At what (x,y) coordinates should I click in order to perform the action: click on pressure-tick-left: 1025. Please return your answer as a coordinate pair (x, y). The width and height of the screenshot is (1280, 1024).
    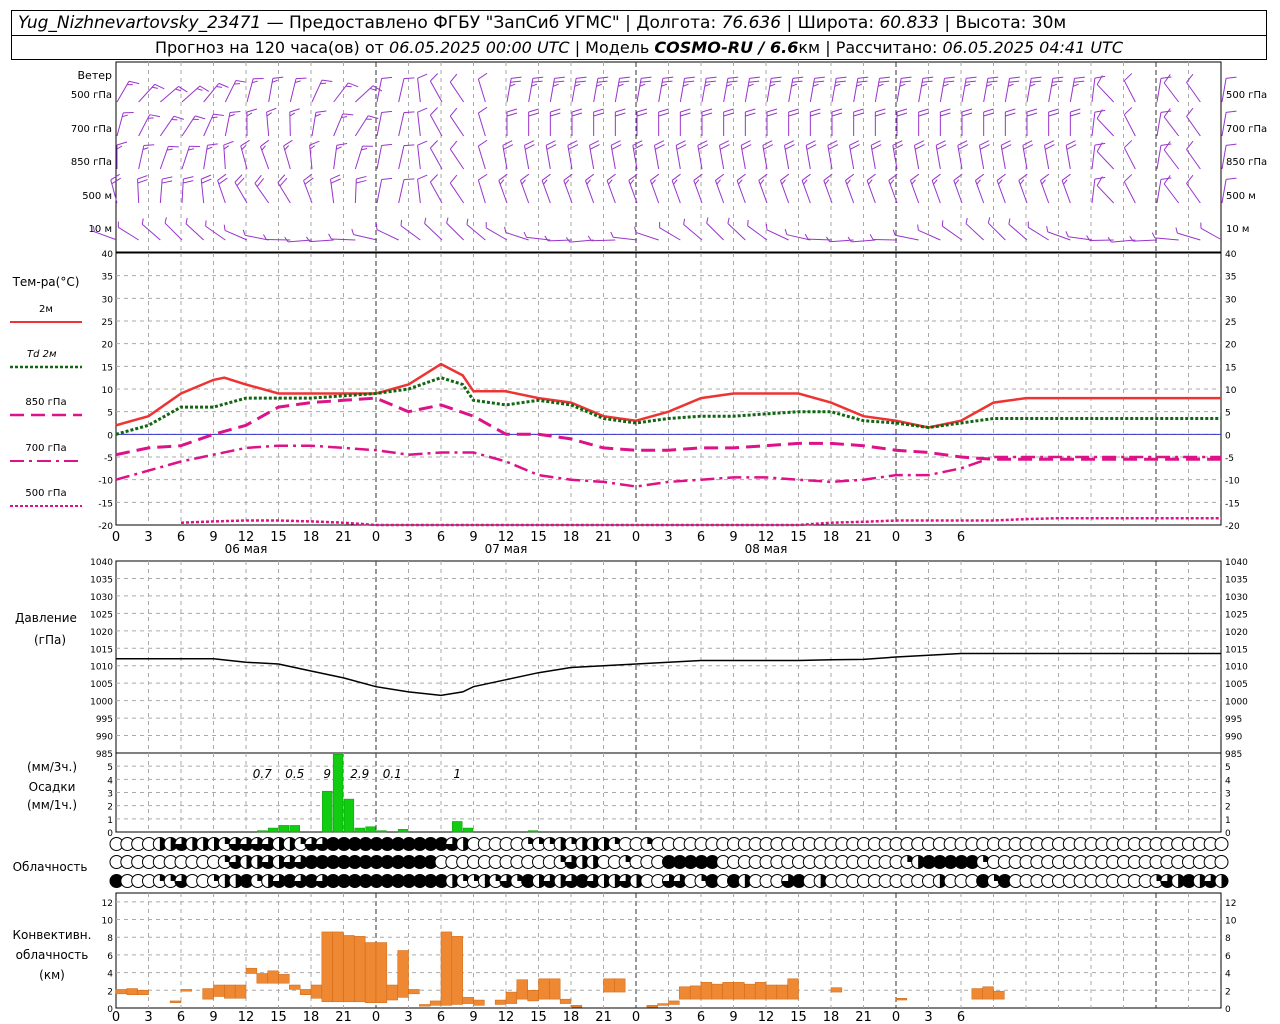
    Looking at the image, I should click on (101, 615).